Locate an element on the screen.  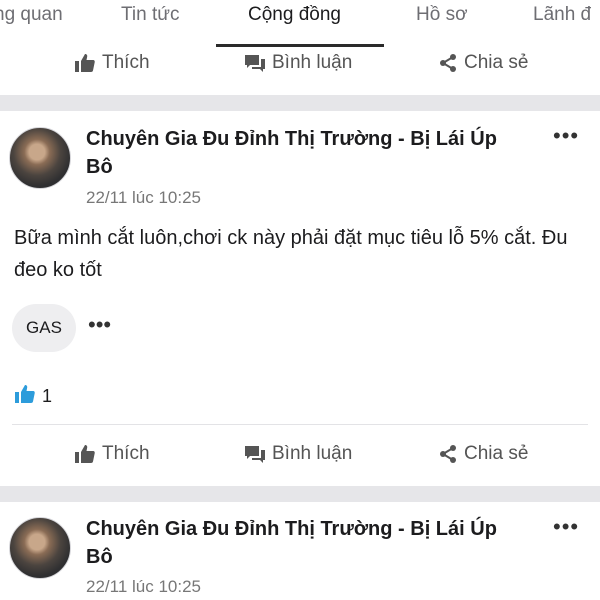
stock-tag: GAS is located at coordinates (44, 328).